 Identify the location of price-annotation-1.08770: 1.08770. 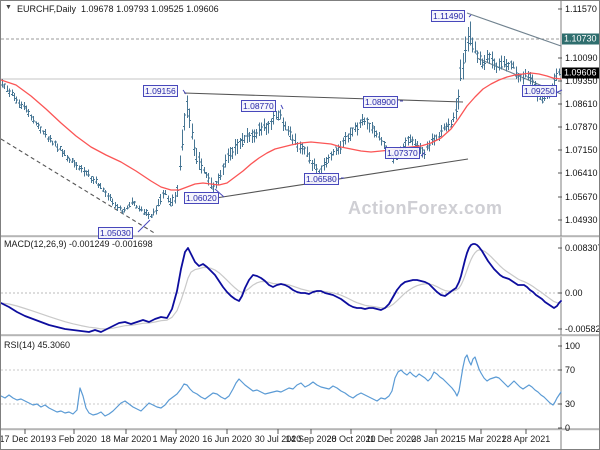
(258, 106).